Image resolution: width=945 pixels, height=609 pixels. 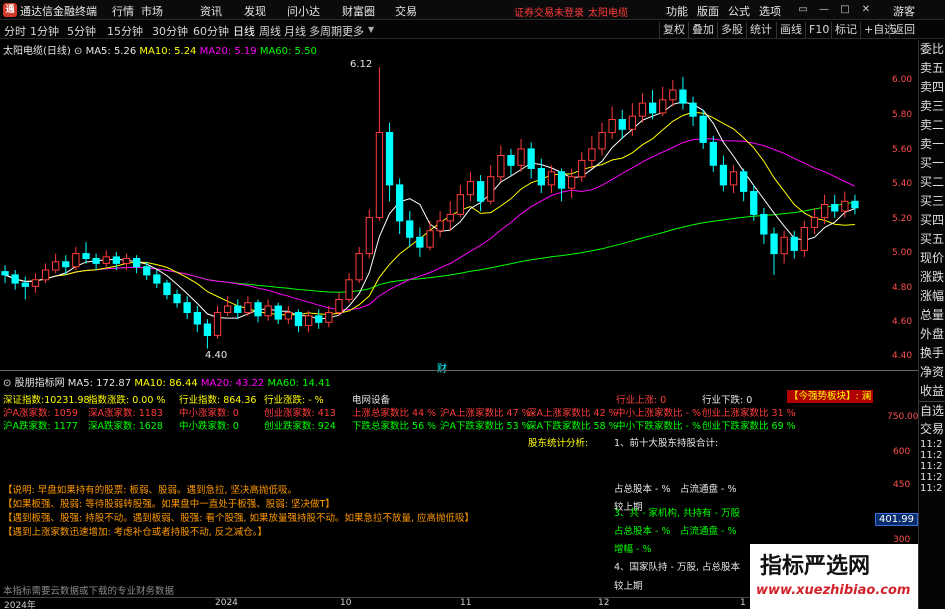 I want to click on sidebar-item-ask5: 卖五, so click(x=932, y=68).